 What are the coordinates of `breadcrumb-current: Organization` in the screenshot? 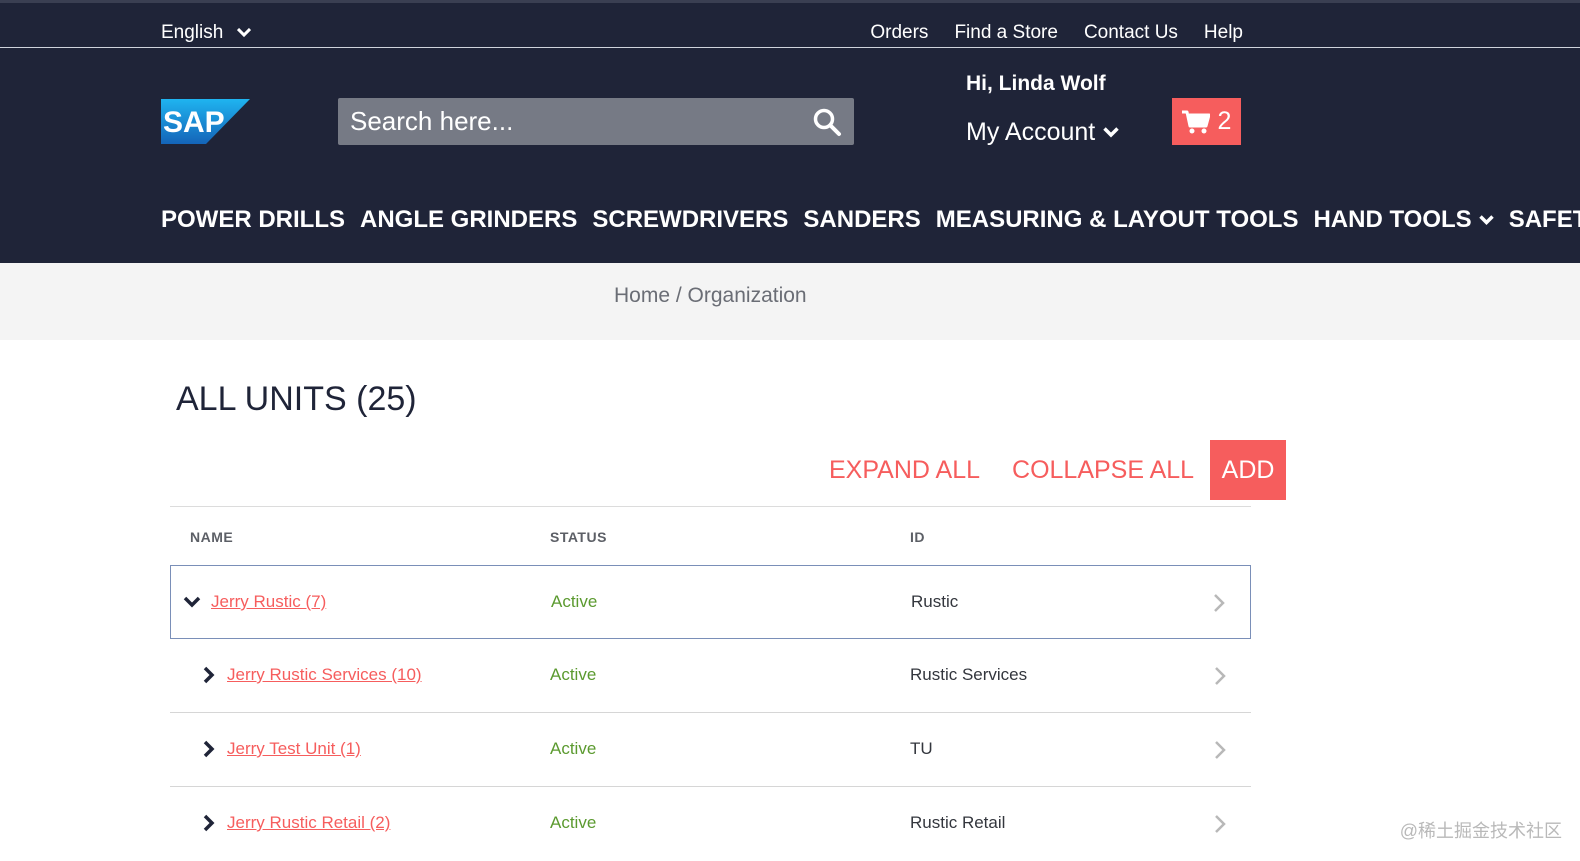 It's located at (747, 295).